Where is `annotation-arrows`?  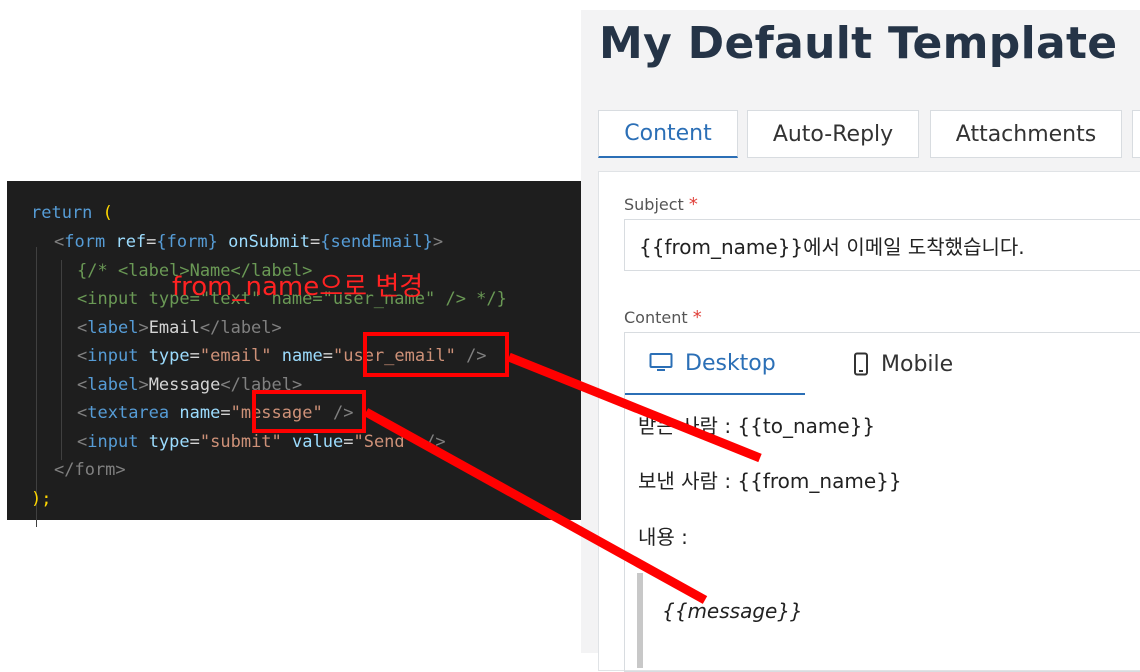
annotation-arrows is located at coordinates (562, 478).